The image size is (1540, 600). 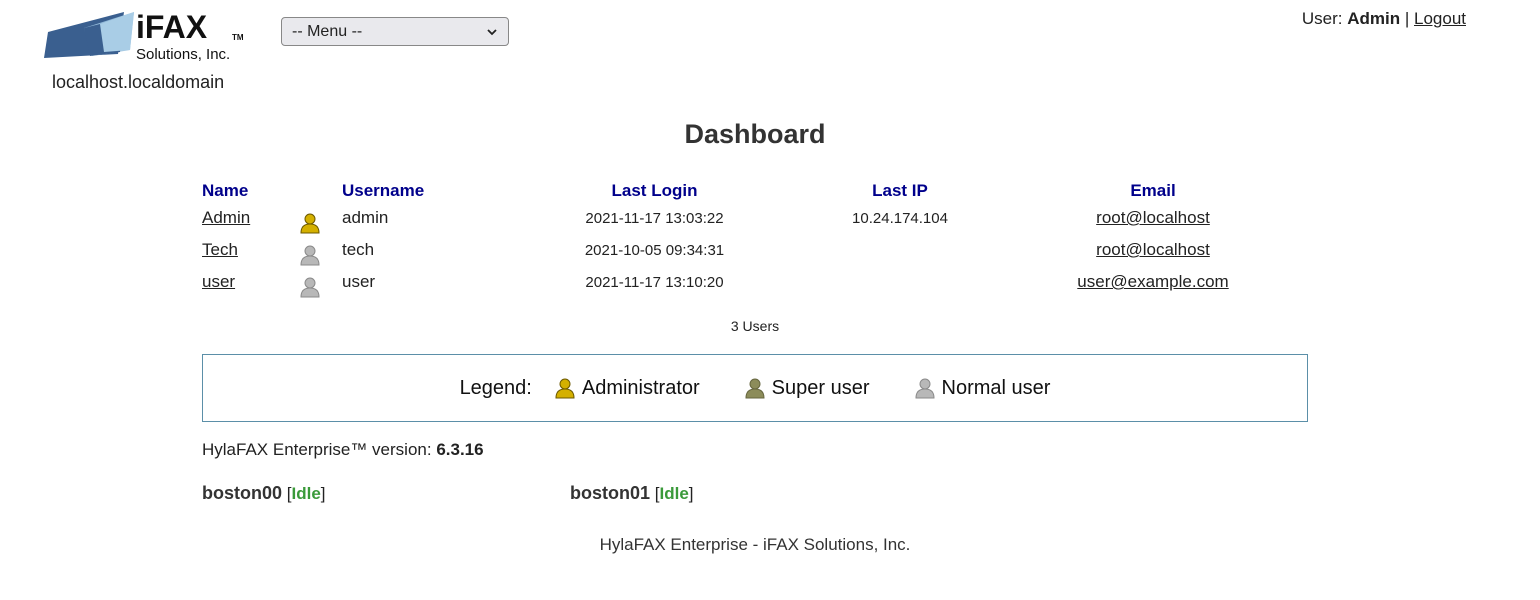 What do you see at coordinates (495, 387) in the screenshot?
I see `legend-label: Legend:` at bounding box center [495, 387].